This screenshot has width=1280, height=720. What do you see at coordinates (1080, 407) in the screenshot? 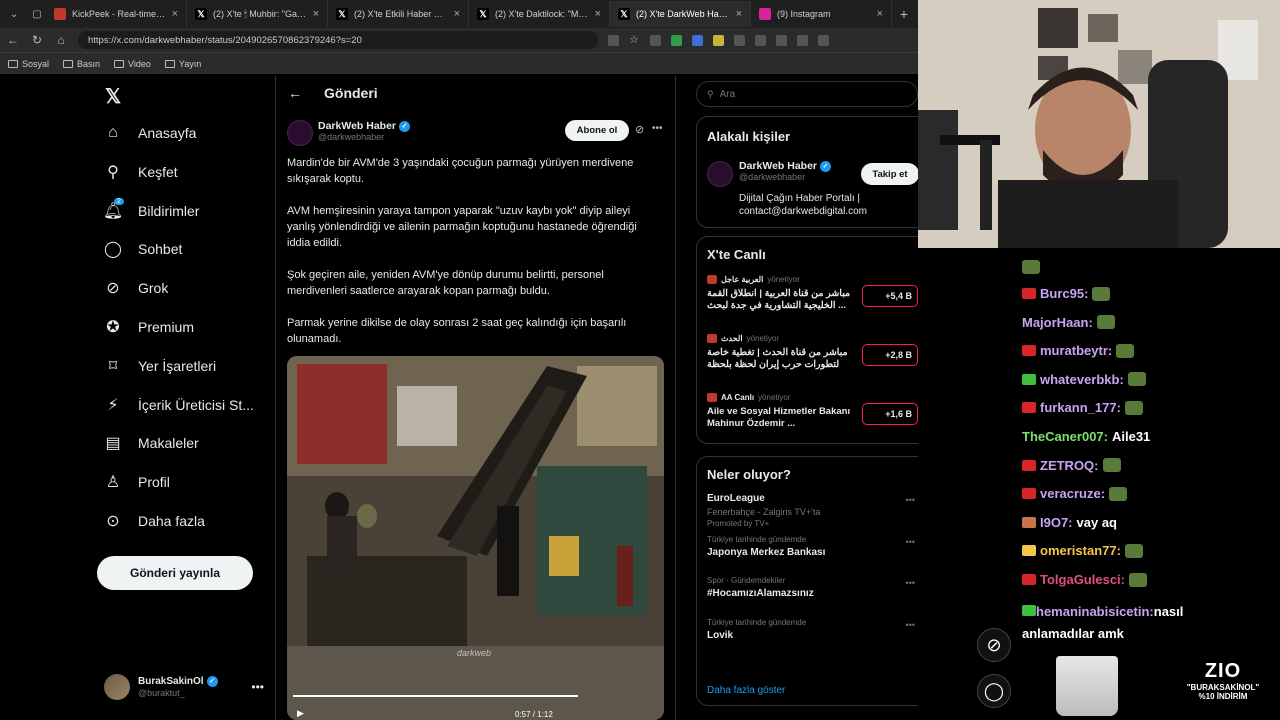
I see `chat-username: furkann_177:` at bounding box center [1080, 407].